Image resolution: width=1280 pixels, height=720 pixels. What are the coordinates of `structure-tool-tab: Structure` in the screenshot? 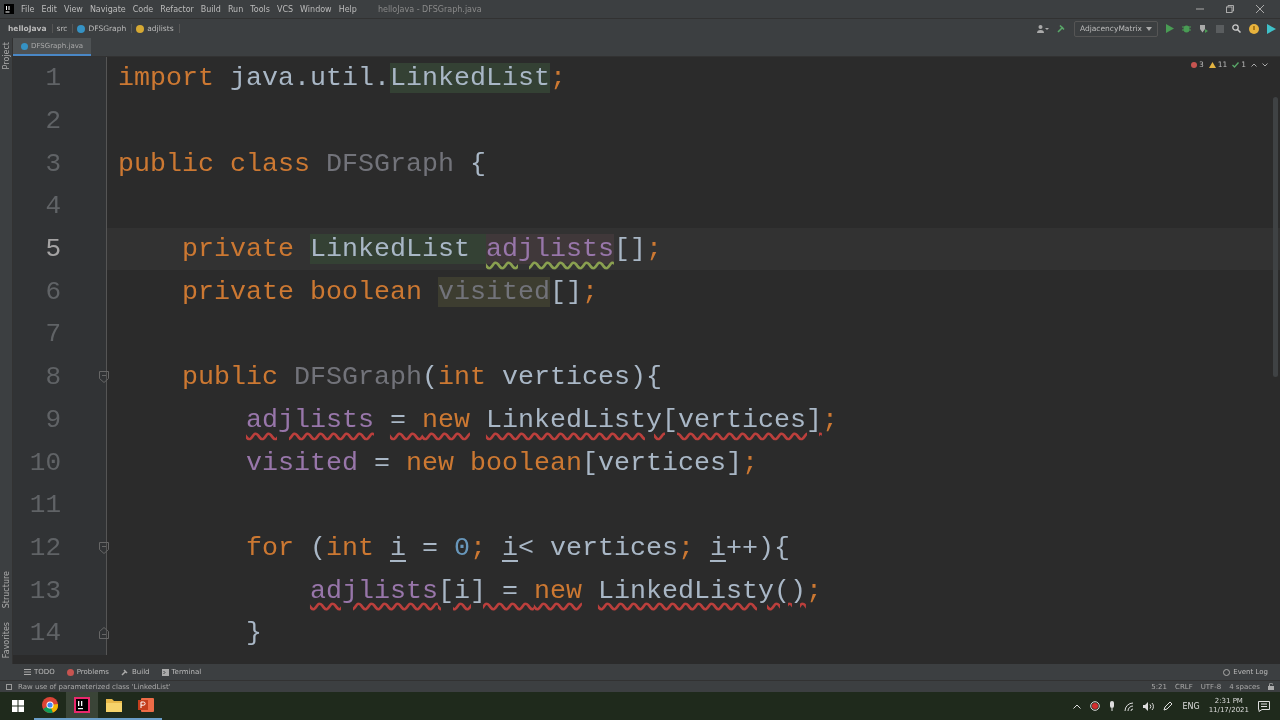 It's located at (6, 589).